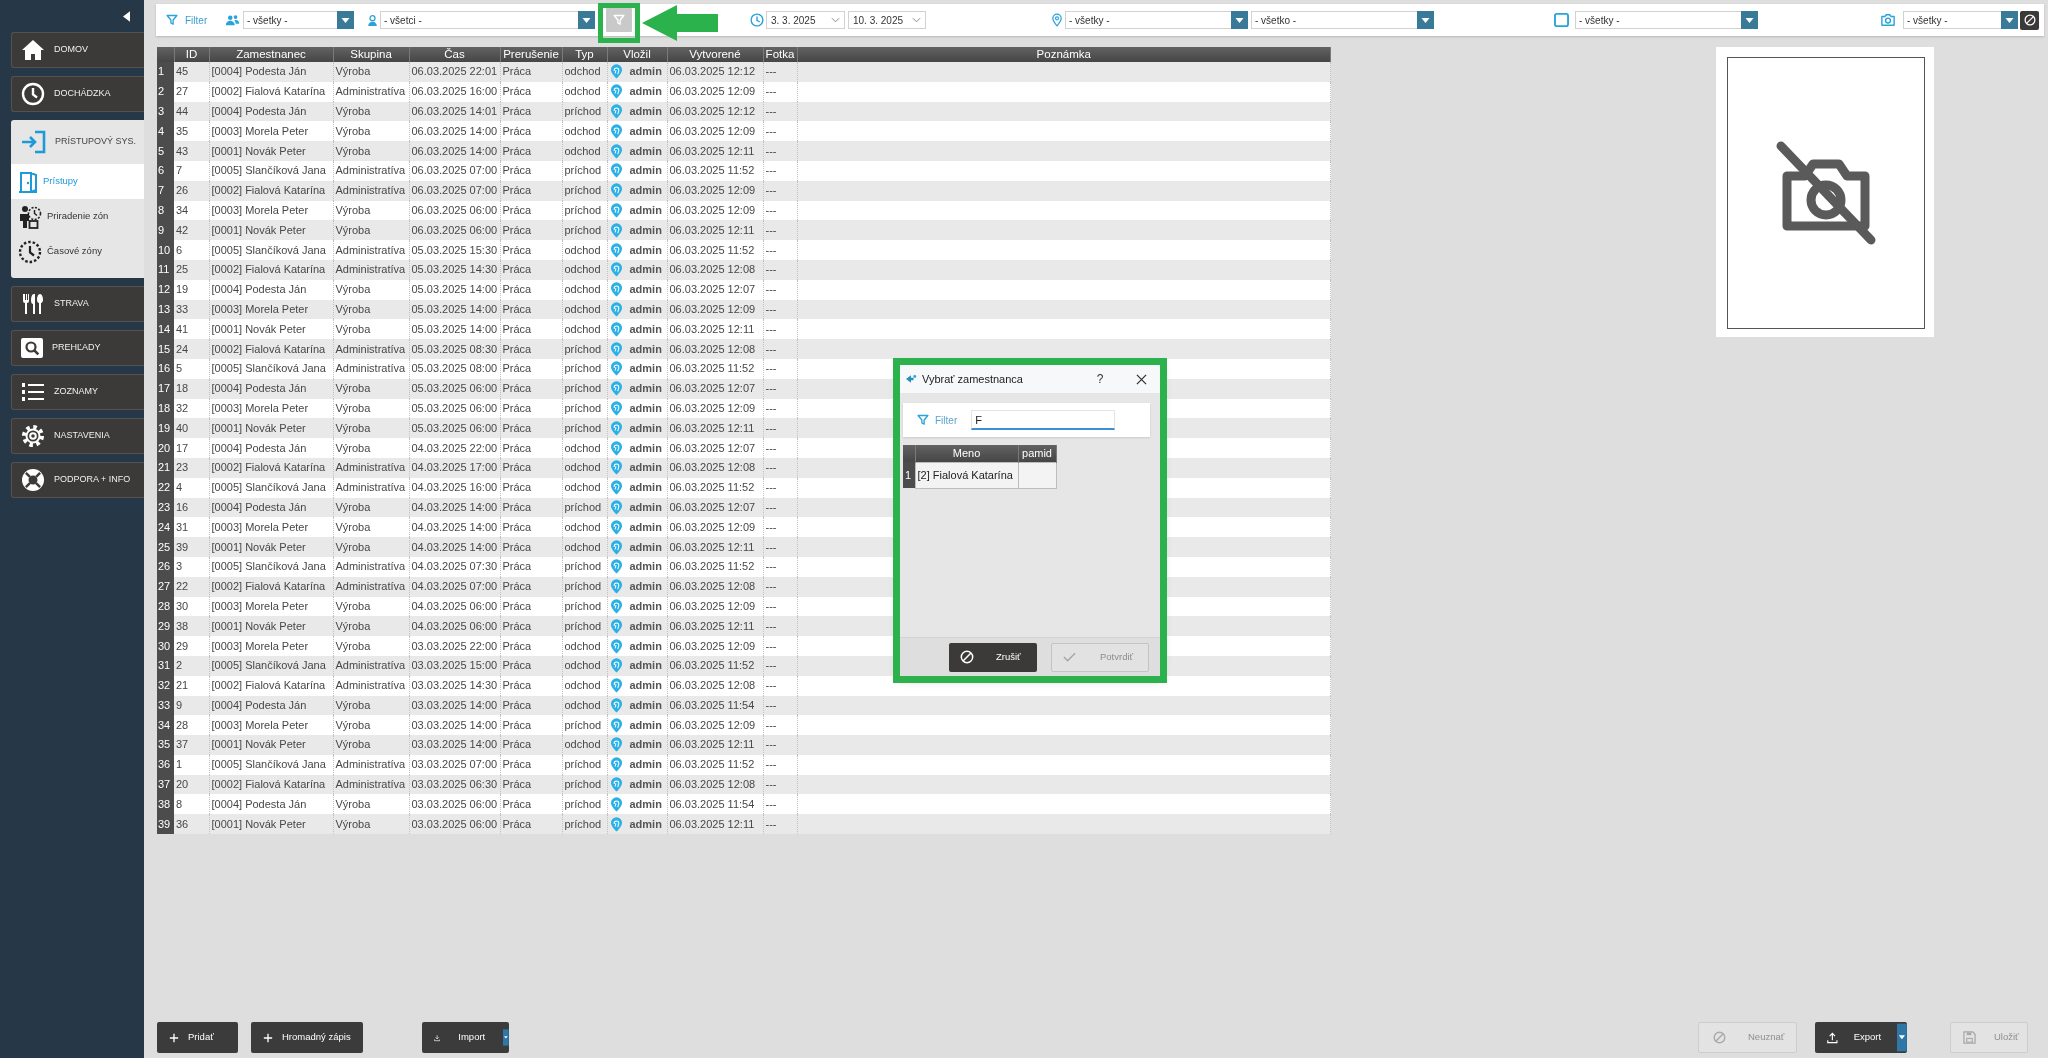 The image size is (2048, 1058). I want to click on select-field: - všetci -, so click(487, 20).